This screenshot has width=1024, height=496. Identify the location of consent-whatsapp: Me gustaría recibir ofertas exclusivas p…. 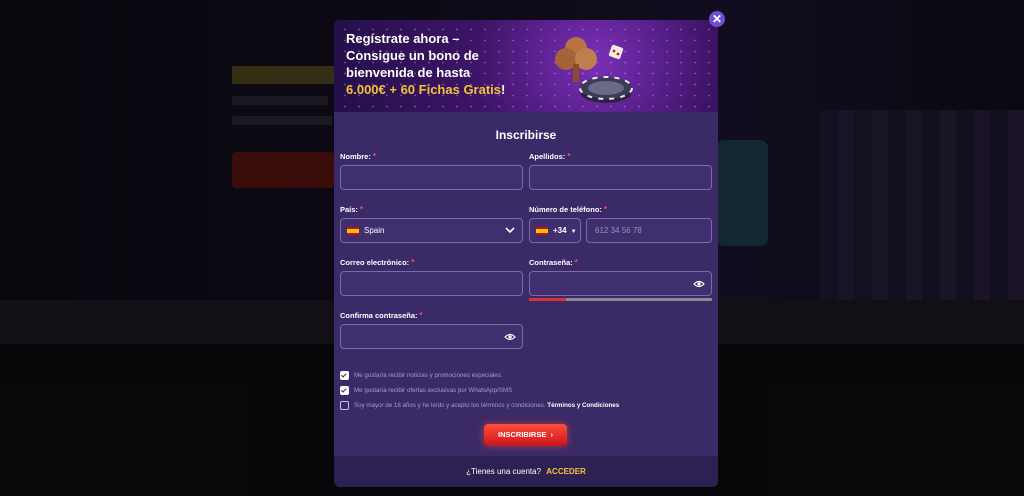
(426, 390).